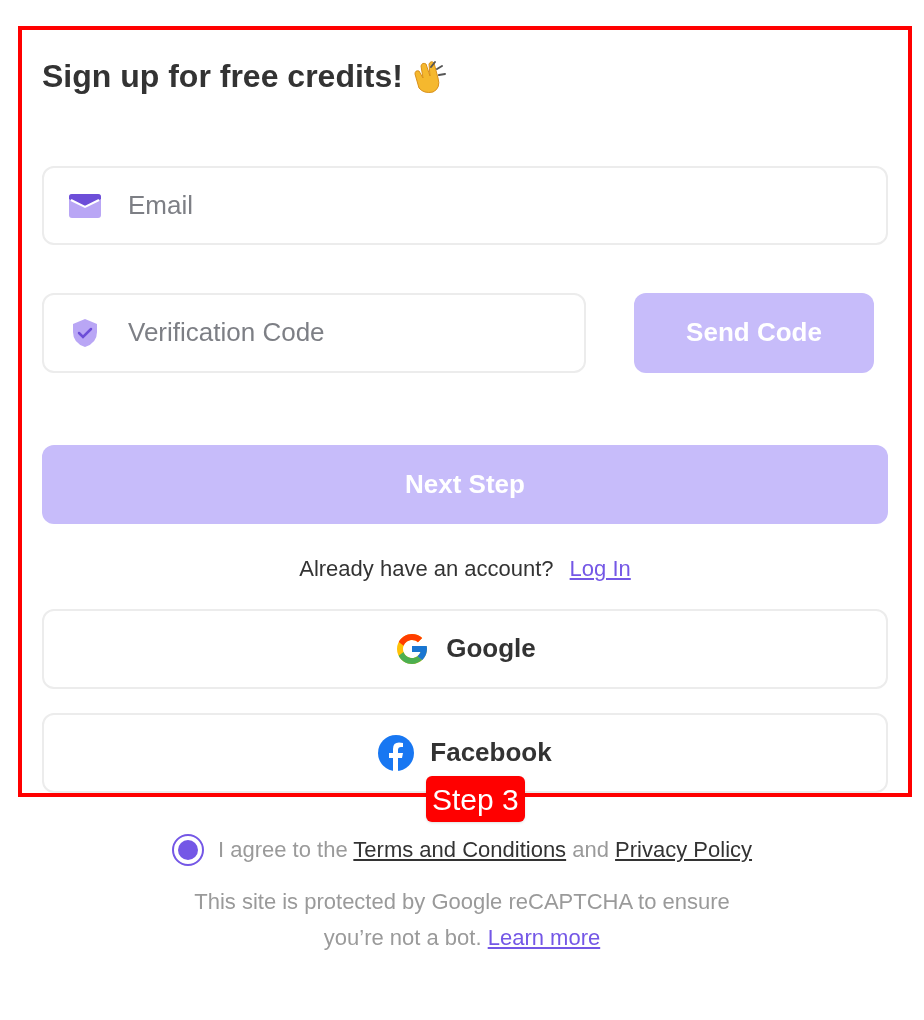 This screenshot has width=924, height=1020. I want to click on step-label: Step 3, so click(475, 799).